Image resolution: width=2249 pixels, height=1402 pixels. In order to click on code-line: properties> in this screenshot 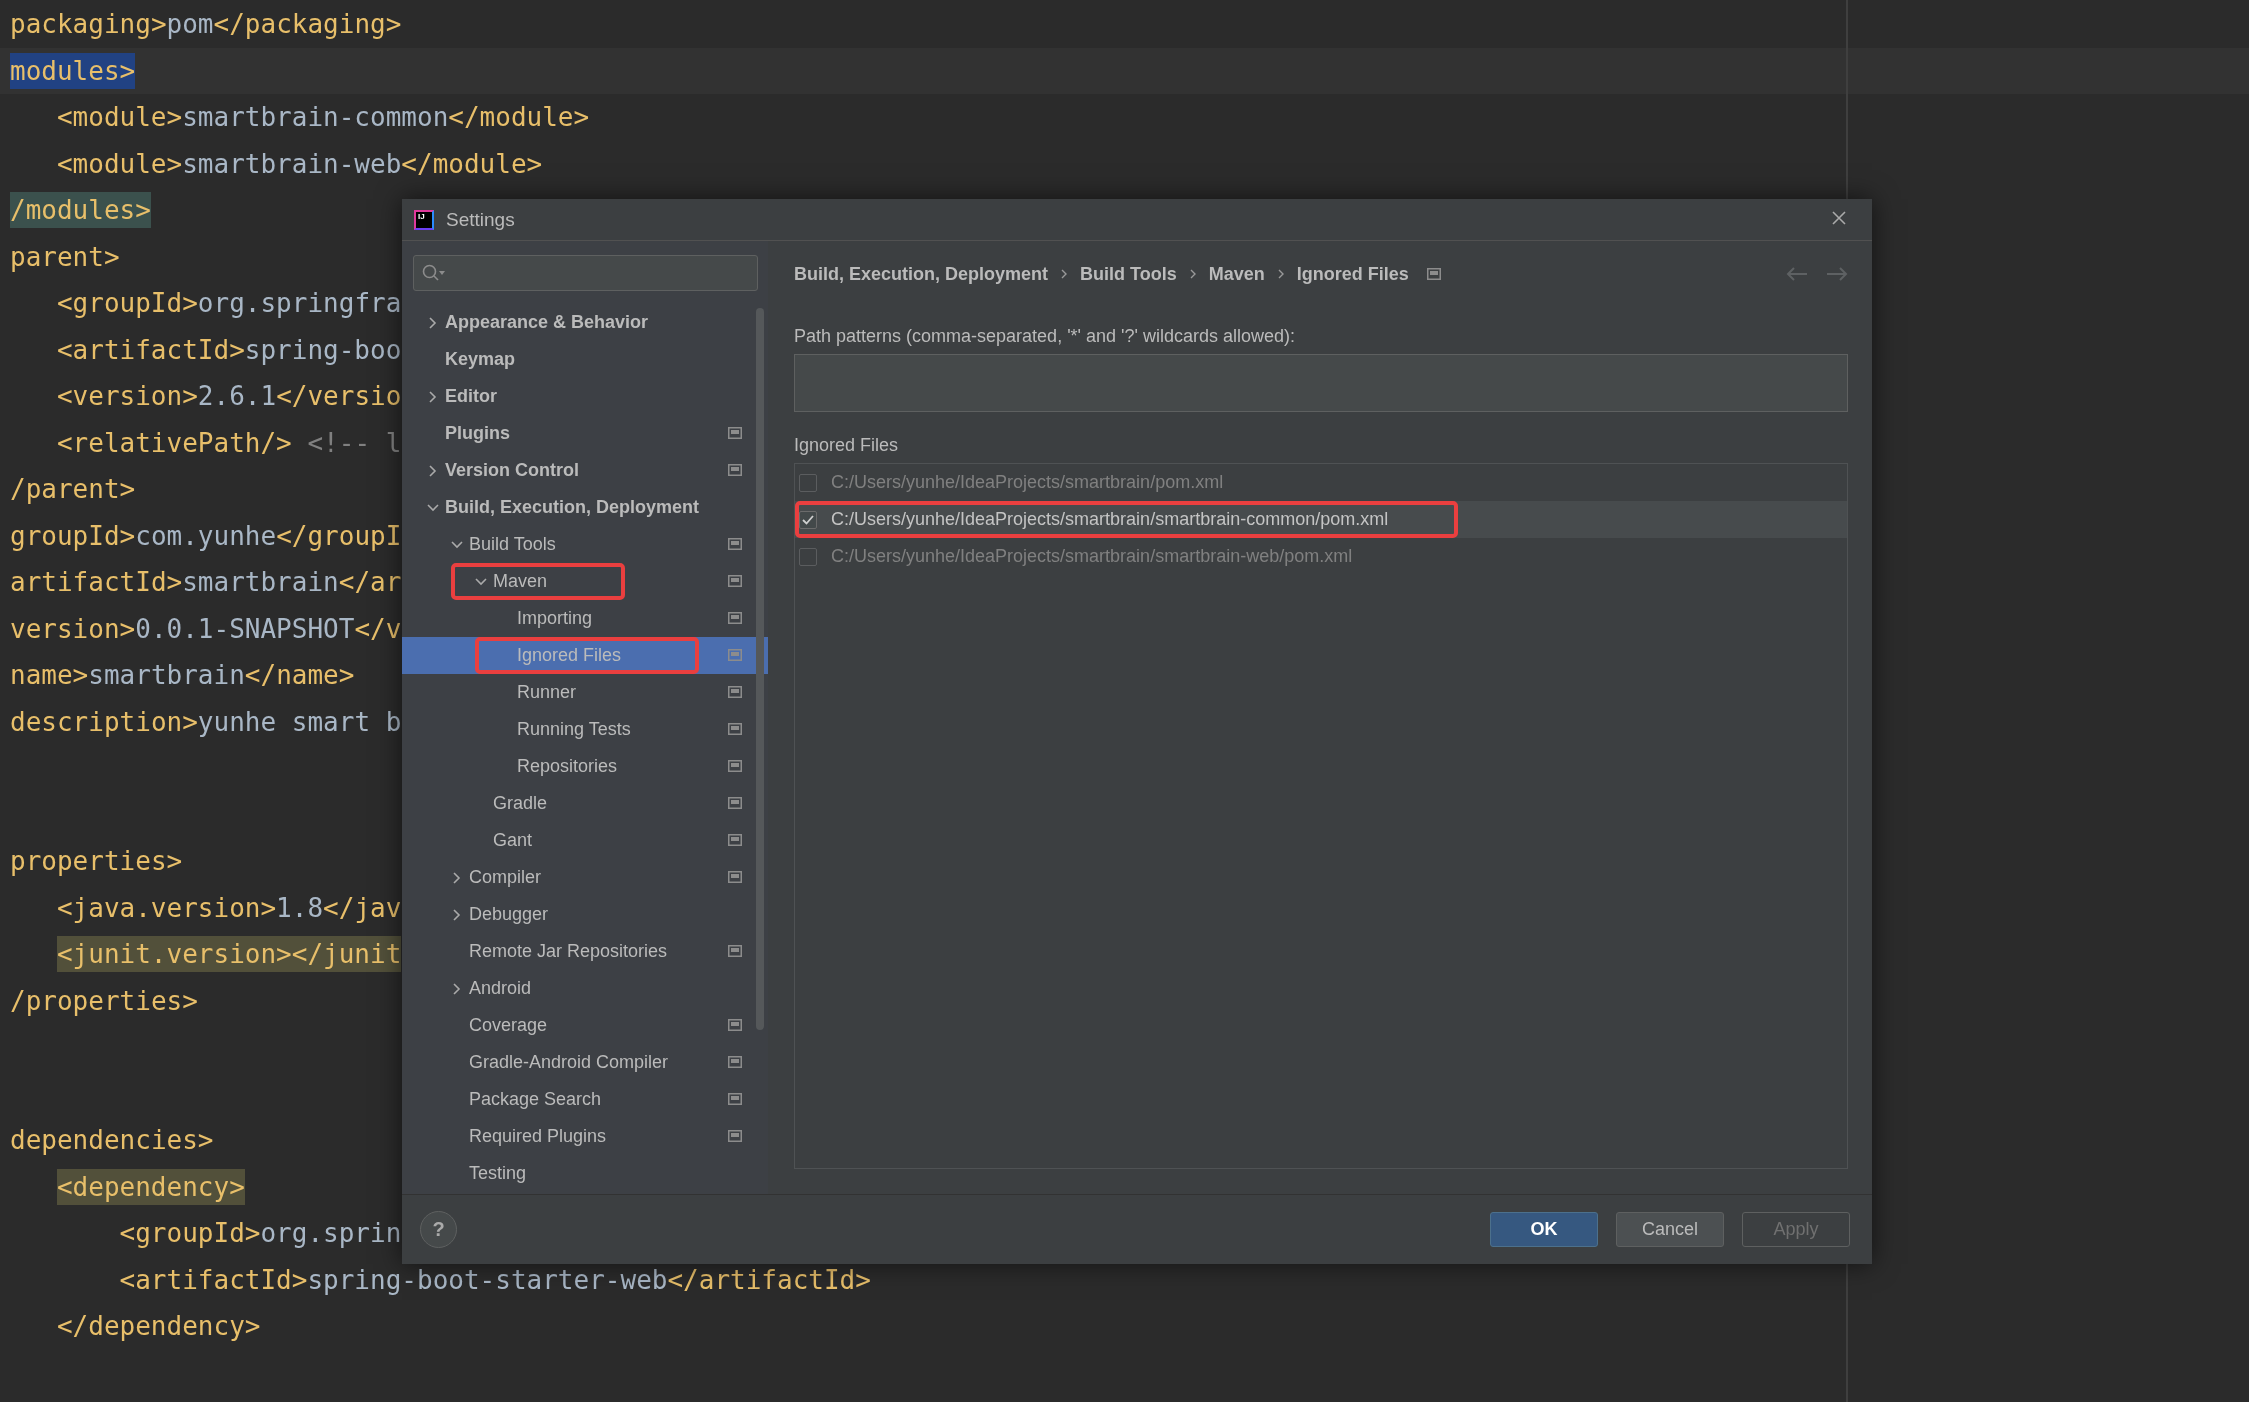, I will do `click(96, 862)`.